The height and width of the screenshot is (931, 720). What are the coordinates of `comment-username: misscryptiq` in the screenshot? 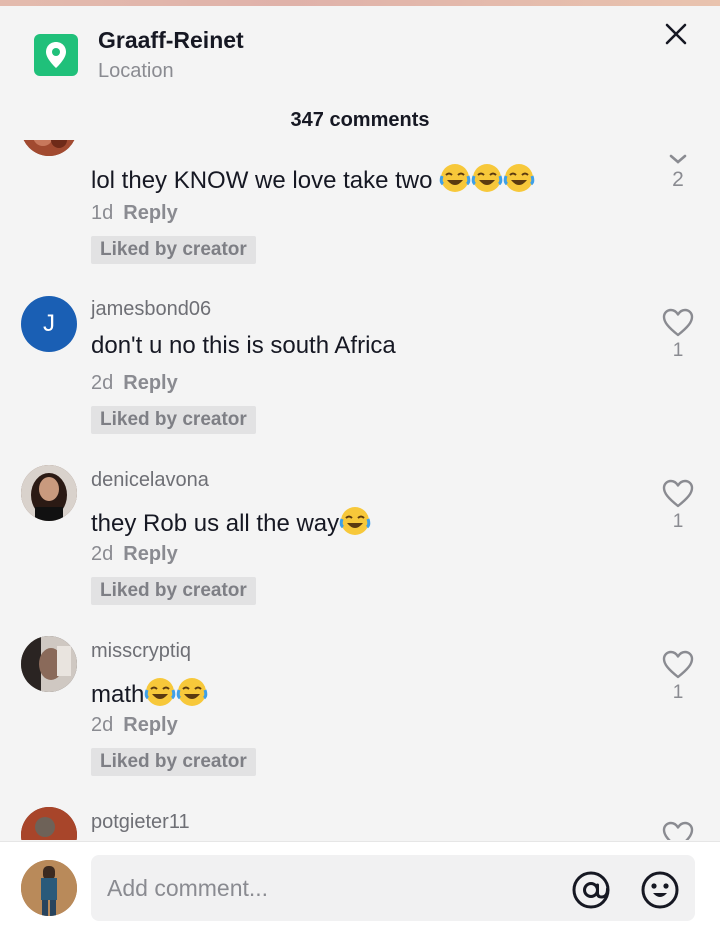 It's located at (141, 651).